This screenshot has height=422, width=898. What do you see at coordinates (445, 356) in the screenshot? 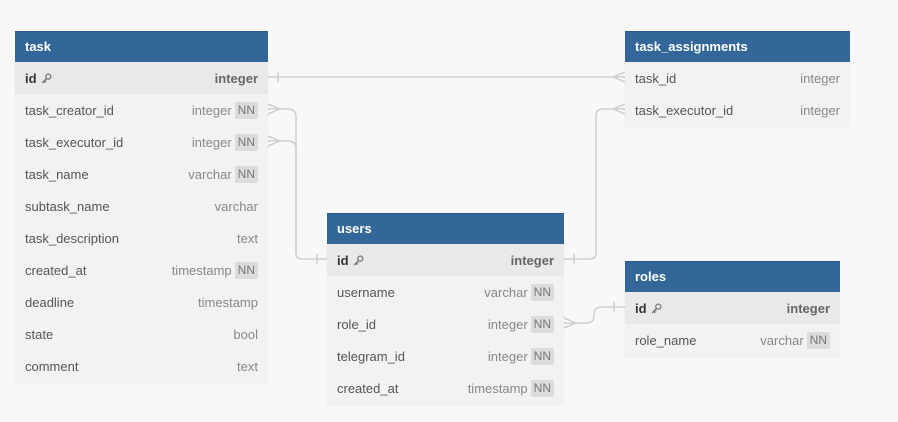
I see `column-row: telegram_id integer NN` at bounding box center [445, 356].